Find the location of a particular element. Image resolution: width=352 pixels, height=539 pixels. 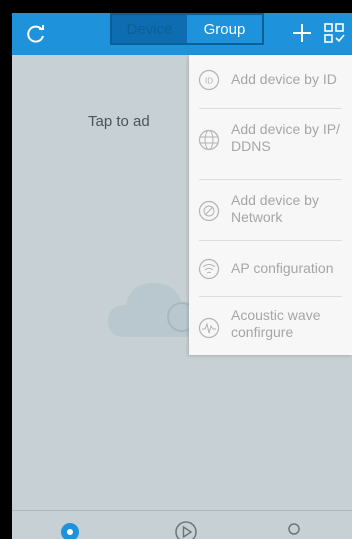

network-icon is located at coordinates (209, 211).